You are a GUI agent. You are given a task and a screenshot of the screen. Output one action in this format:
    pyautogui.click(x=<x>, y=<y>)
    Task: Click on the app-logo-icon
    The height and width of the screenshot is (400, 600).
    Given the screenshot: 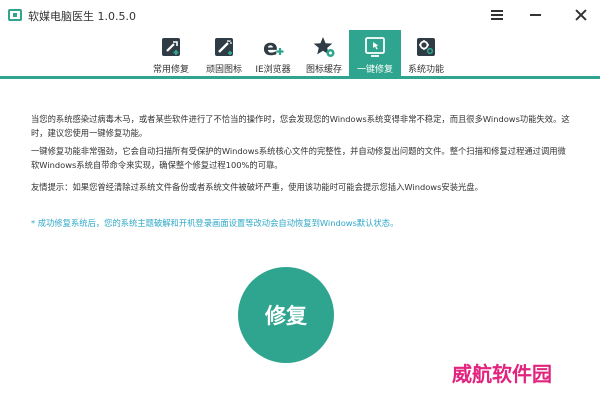 What is the action you would take?
    pyautogui.click(x=15, y=15)
    